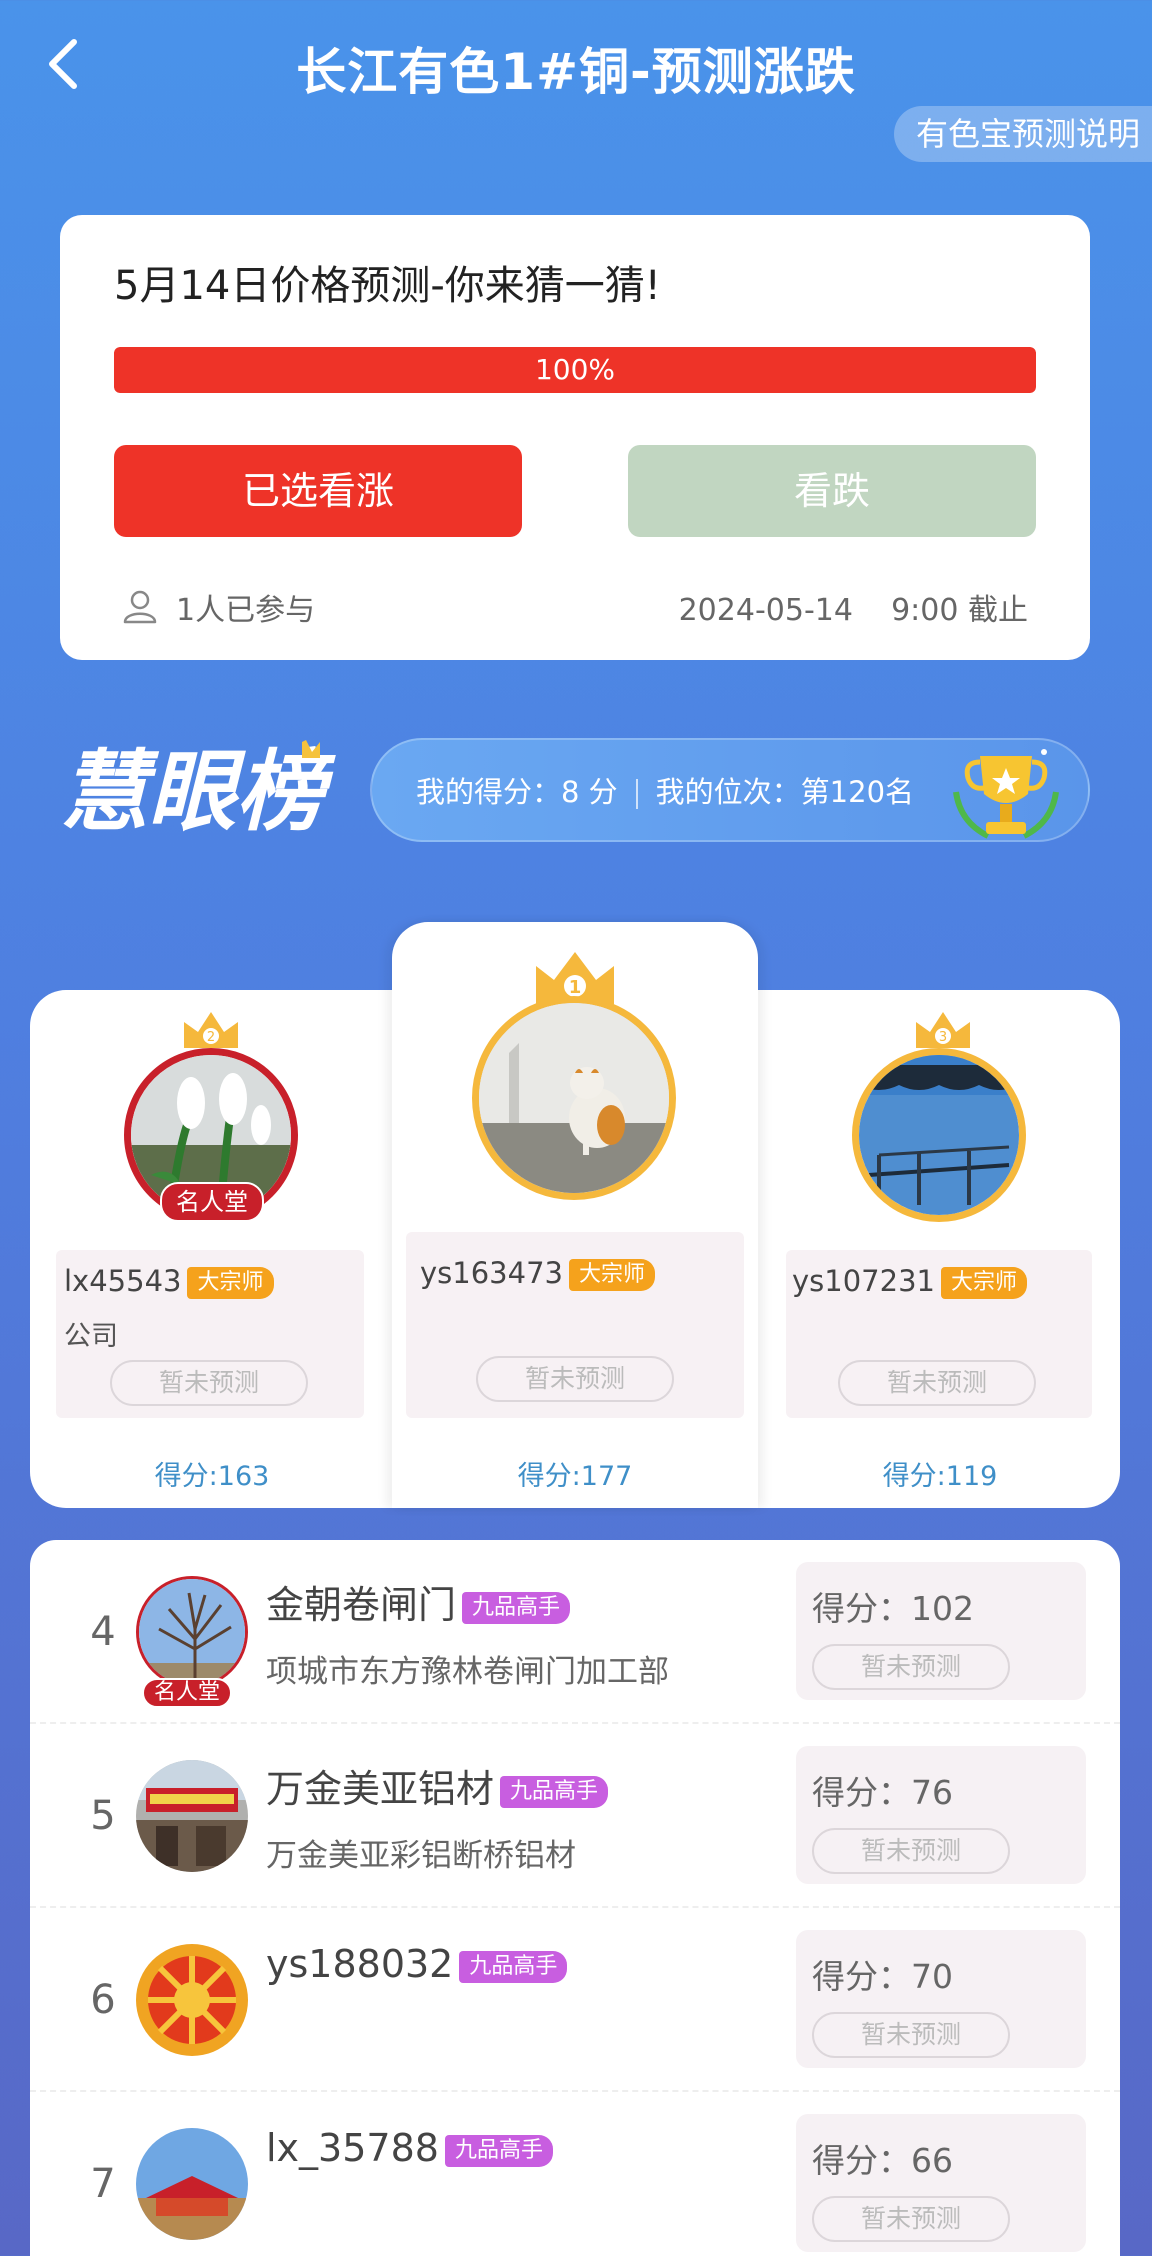 This screenshot has height=2256, width=1152. I want to click on podium-score-2: 得分:163, so click(212, 1476).